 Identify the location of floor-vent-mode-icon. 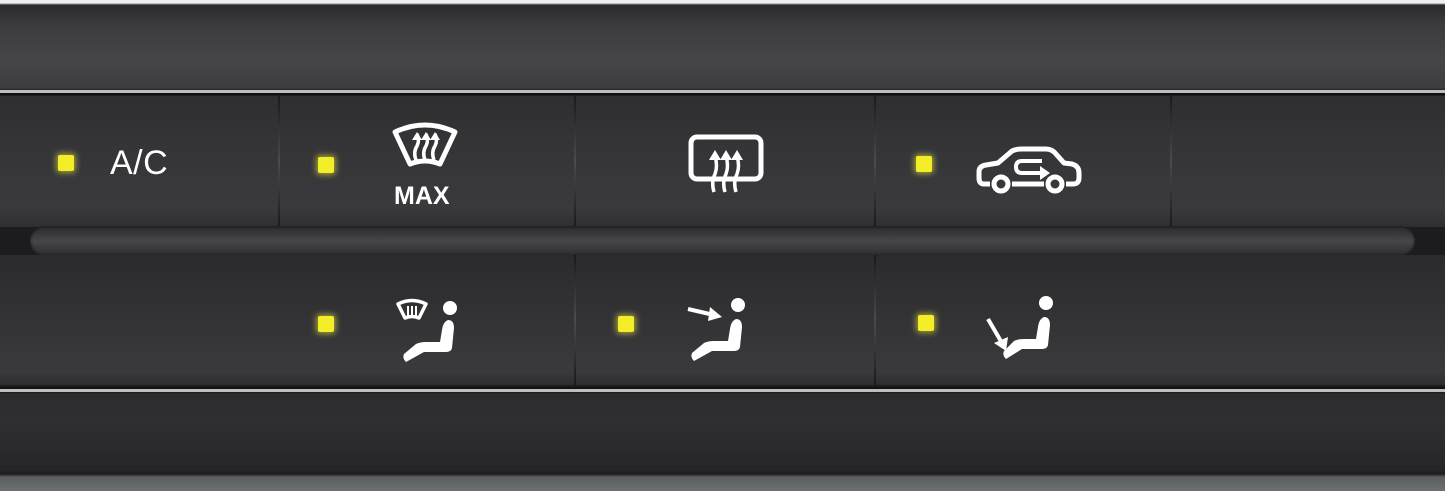
(1019, 327).